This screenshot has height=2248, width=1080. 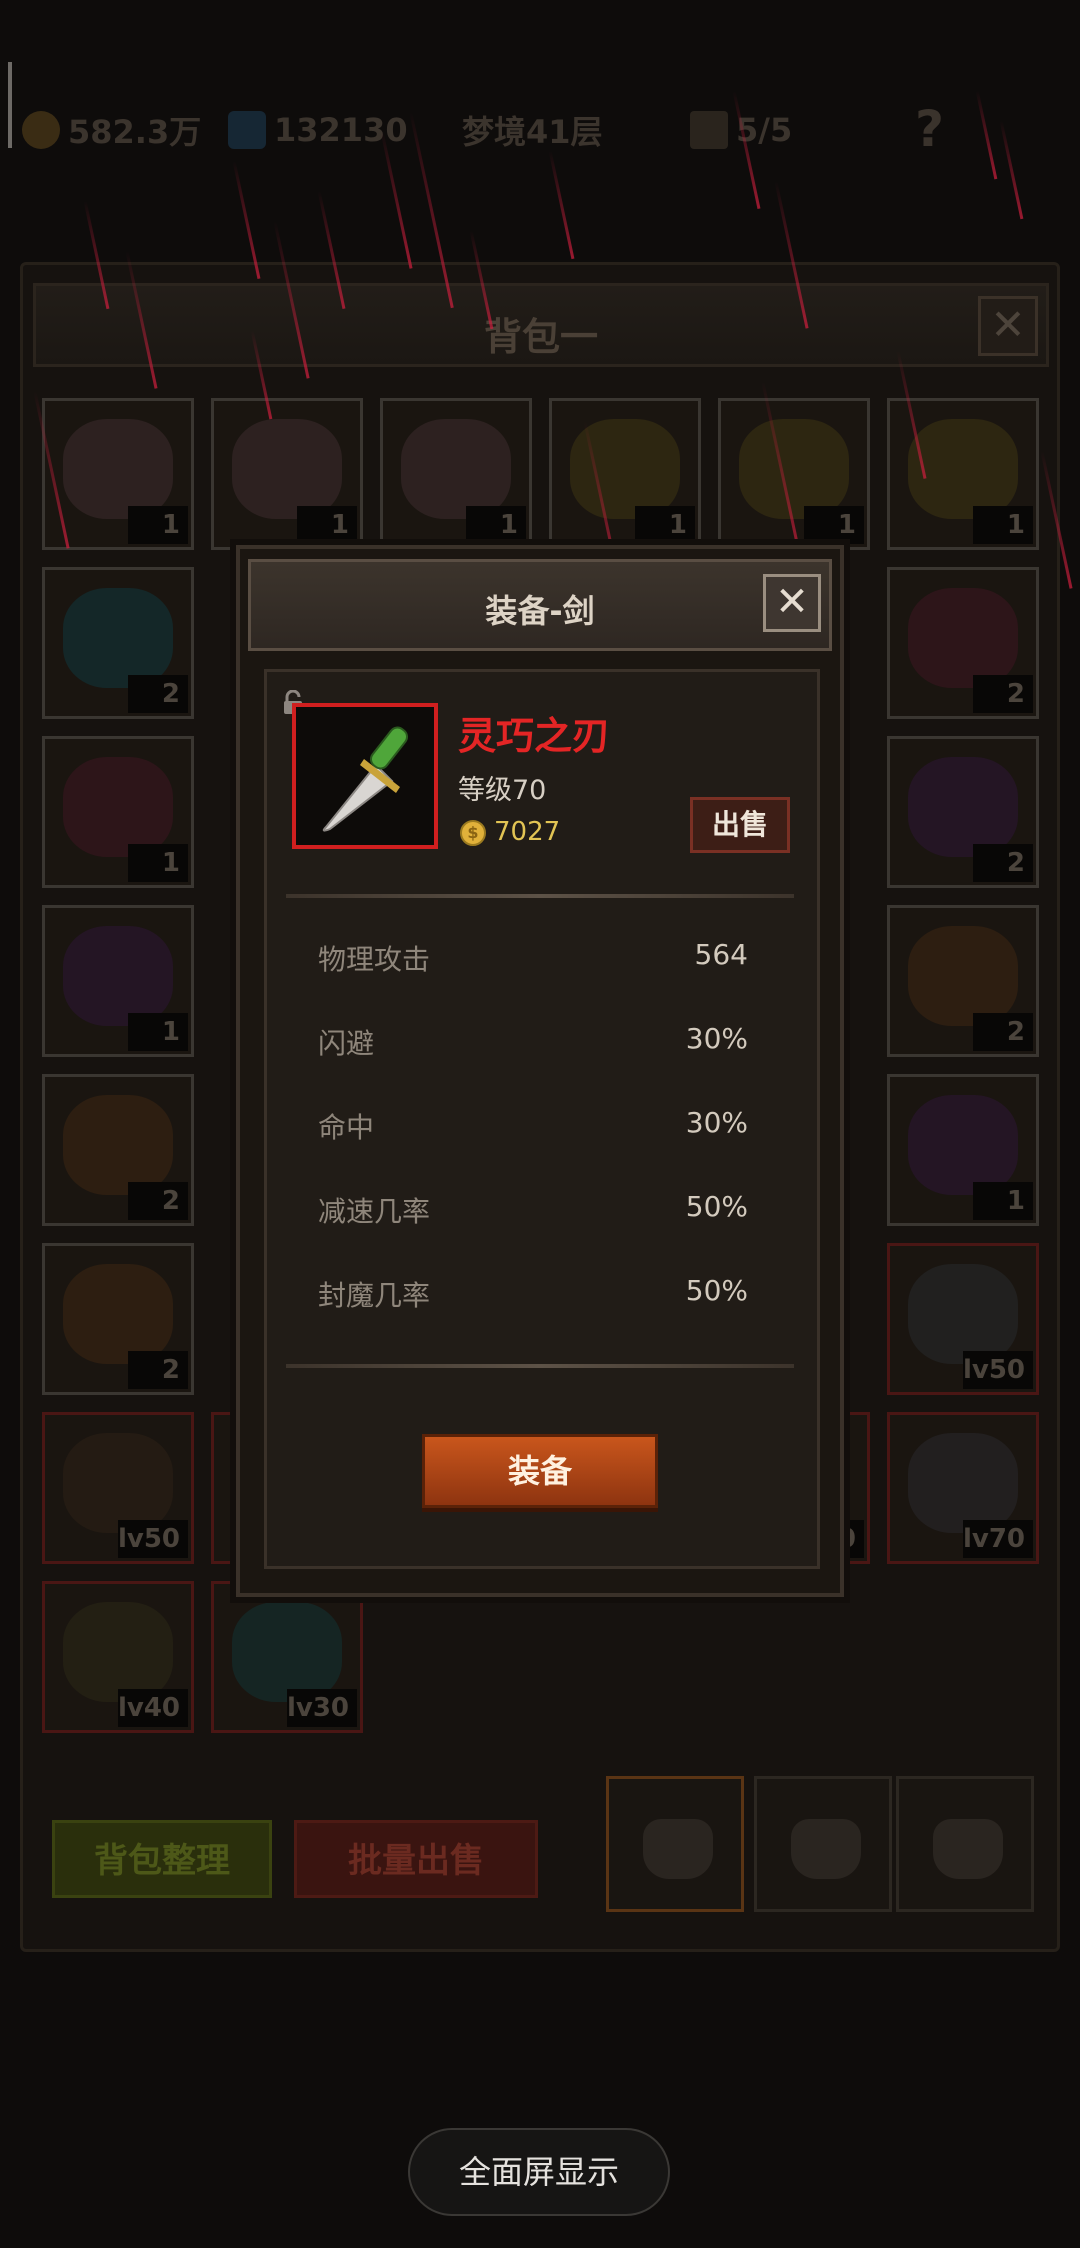 I want to click on stat-row-slow-chance: 减速几率 50%, so click(x=533, y=1210).